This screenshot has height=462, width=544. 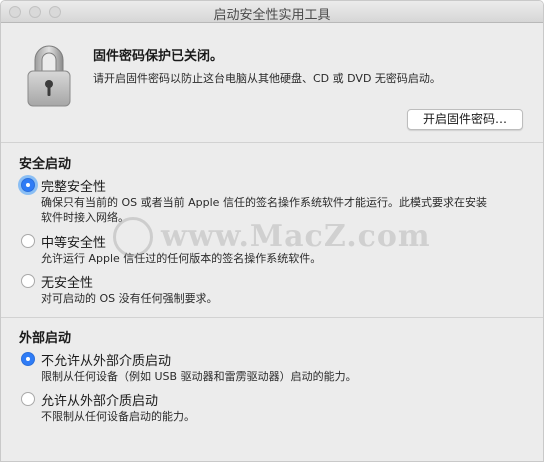 What do you see at coordinates (99, 399) in the screenshot?
I see `allow-external-boot-label: 允许从外部介质启动` at bounding box center [99, 399].